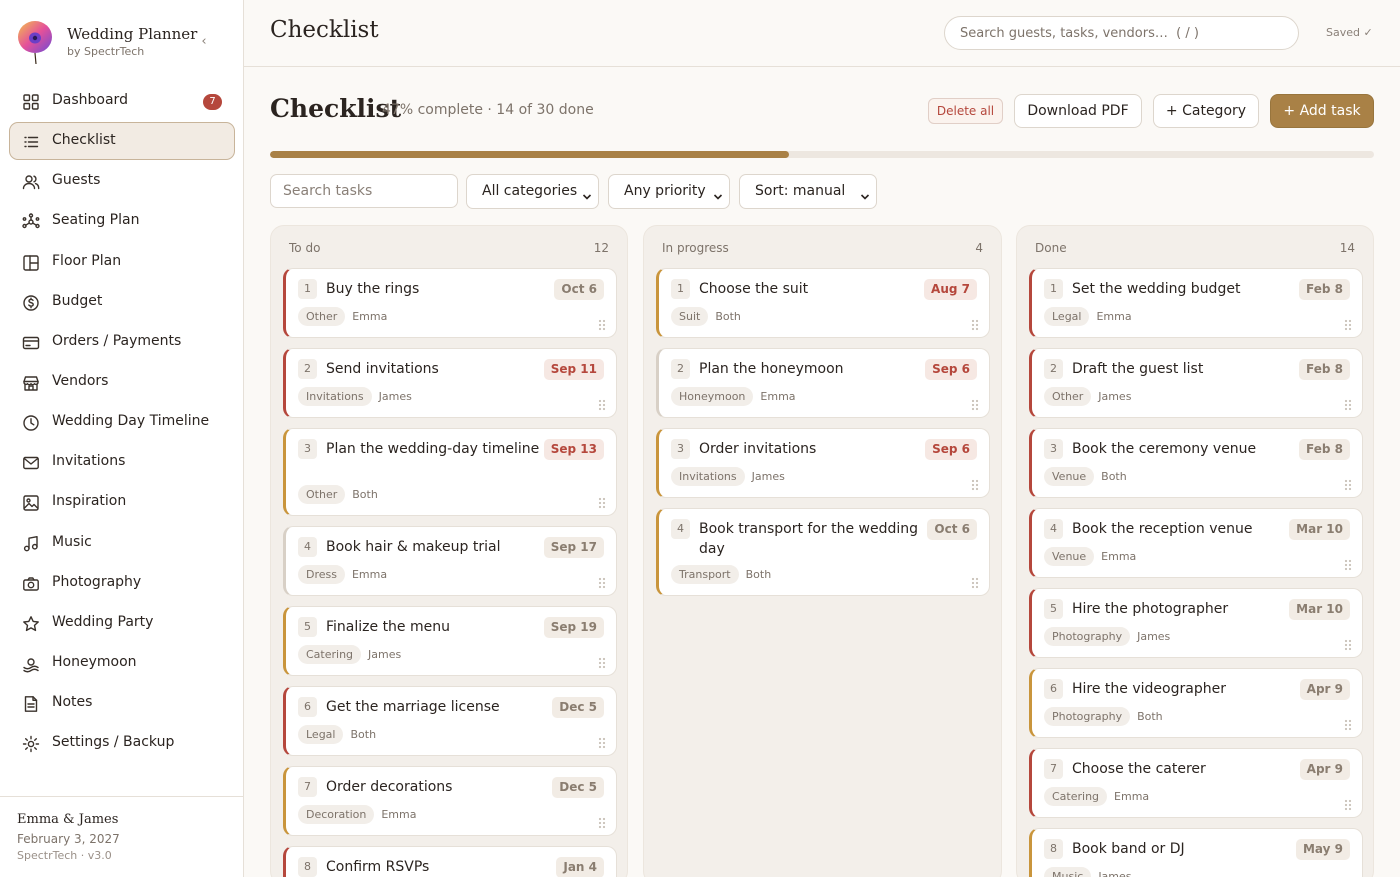  What do you see at coordinates (532, 191) in the screenshot?
I see `category-select: All categories` at bounding box center [532, 191].